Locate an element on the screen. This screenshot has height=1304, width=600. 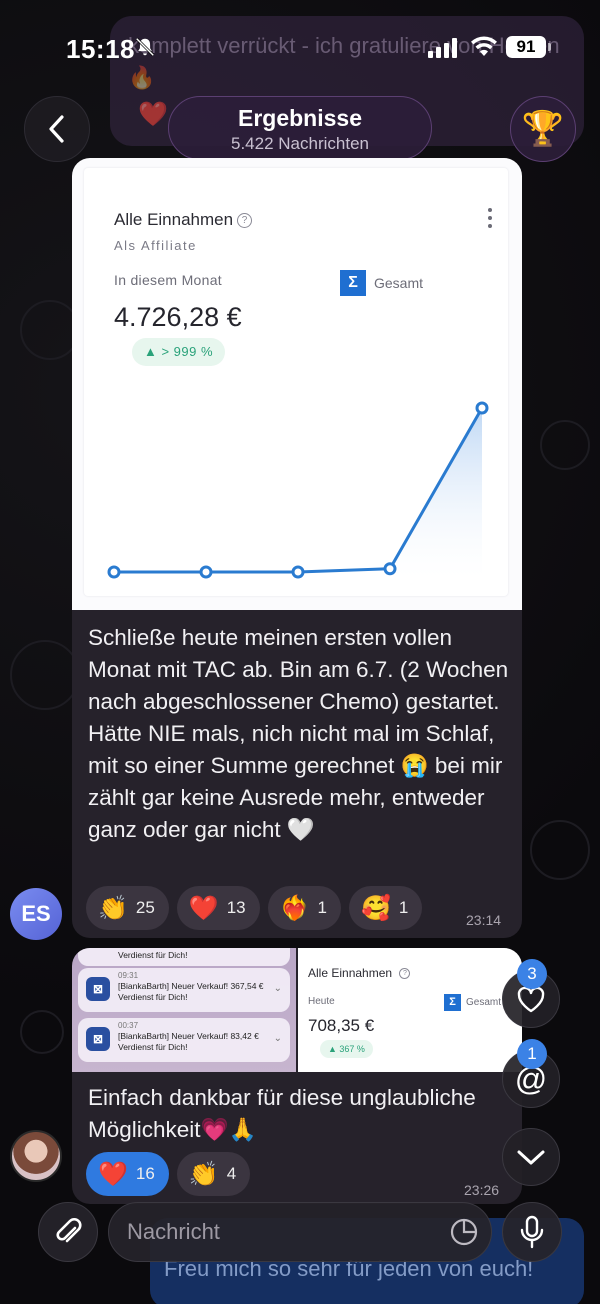
microphone-icon is located at coordinates (532, 1232).